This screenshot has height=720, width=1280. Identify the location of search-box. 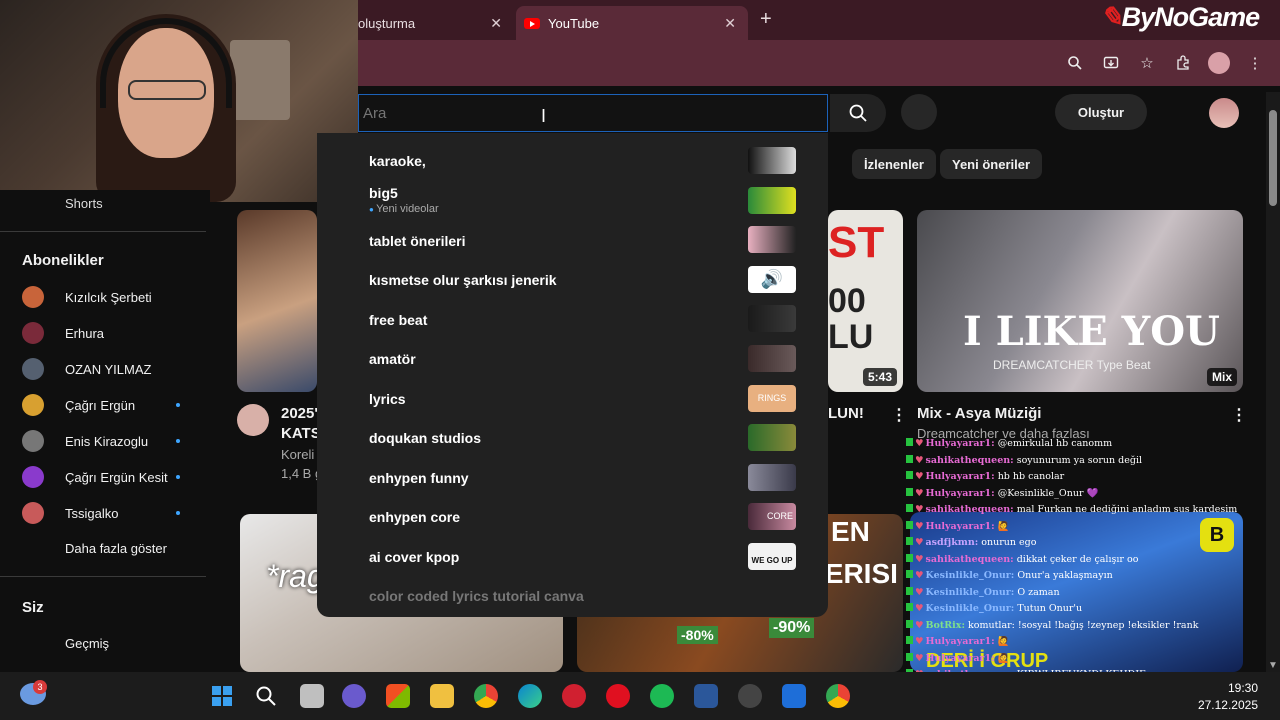
(593, 113).